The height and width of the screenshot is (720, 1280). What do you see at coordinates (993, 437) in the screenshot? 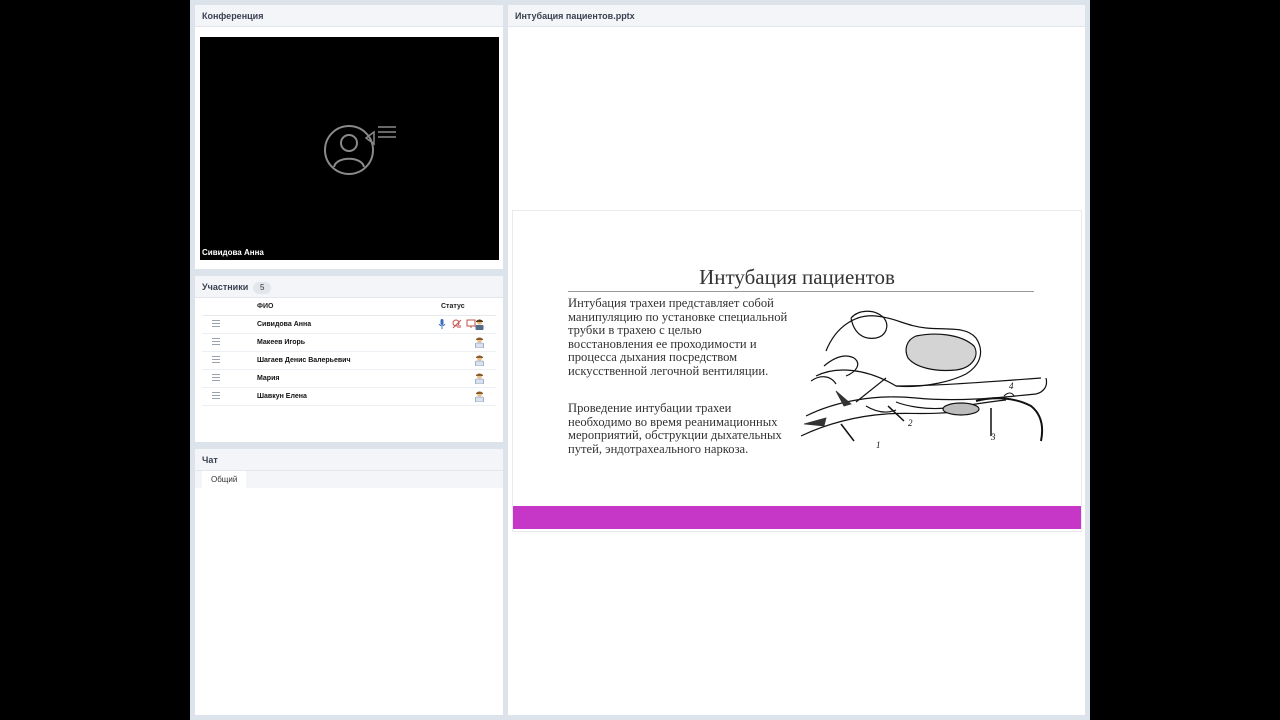
I see `figure-label-3: 3` at bounding box center [993, 437].